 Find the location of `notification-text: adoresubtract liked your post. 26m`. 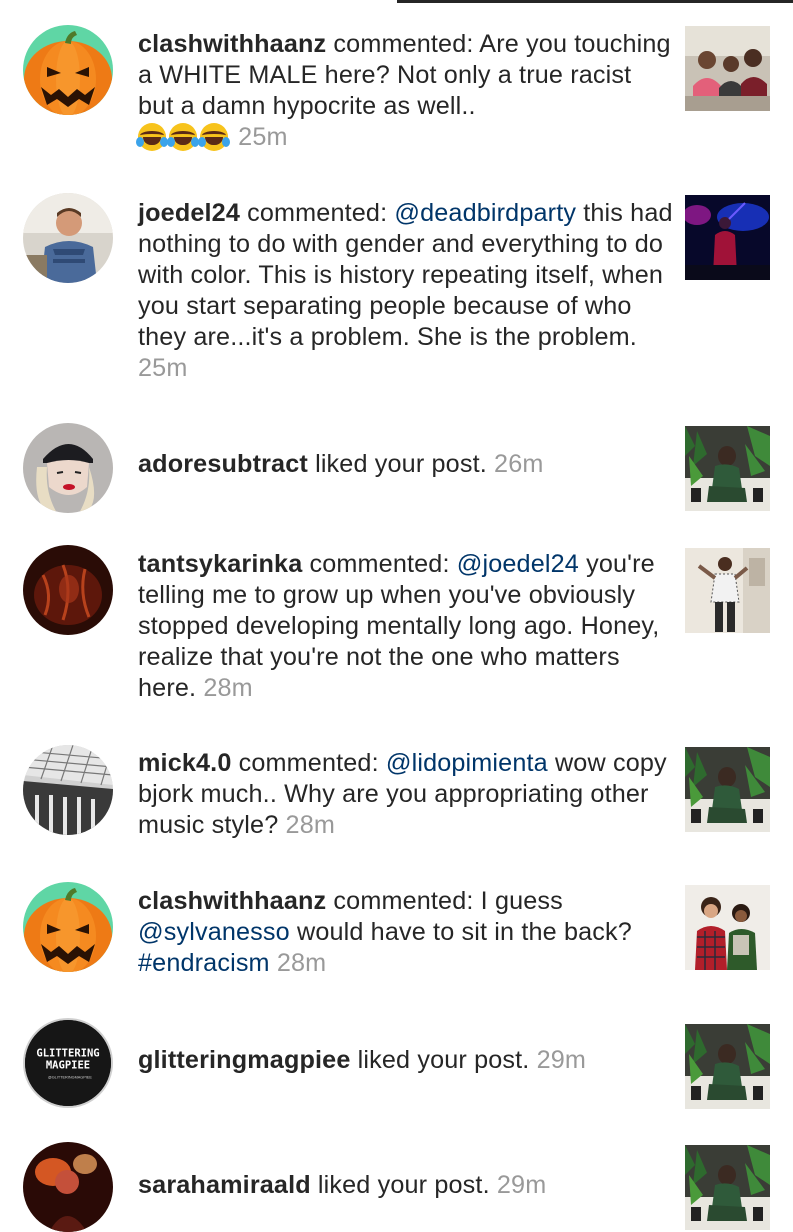

notification-text: adoresubtract liked your post. 26m is located at coordinates (405, 464).